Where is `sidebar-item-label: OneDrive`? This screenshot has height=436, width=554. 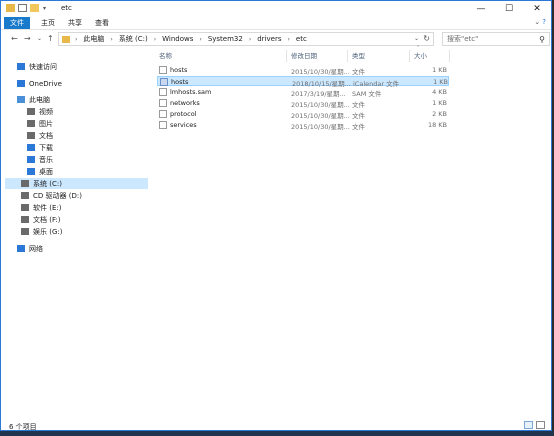 sidebar-item-label: OneDrive is located at coordinates (45, 83).